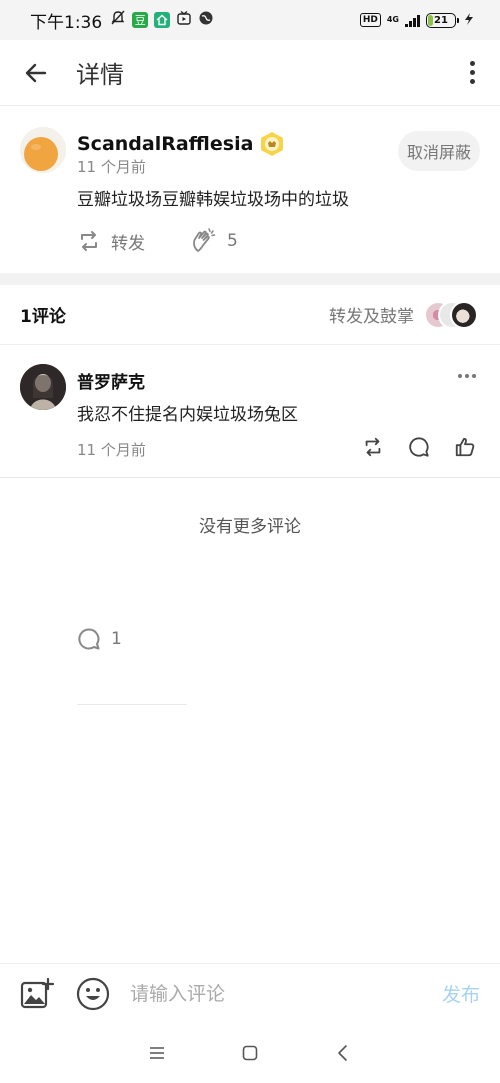  What do you see at coordinates (281, 993) in the screenshot?
I see `comment-input` at bounding box center [281, 993].